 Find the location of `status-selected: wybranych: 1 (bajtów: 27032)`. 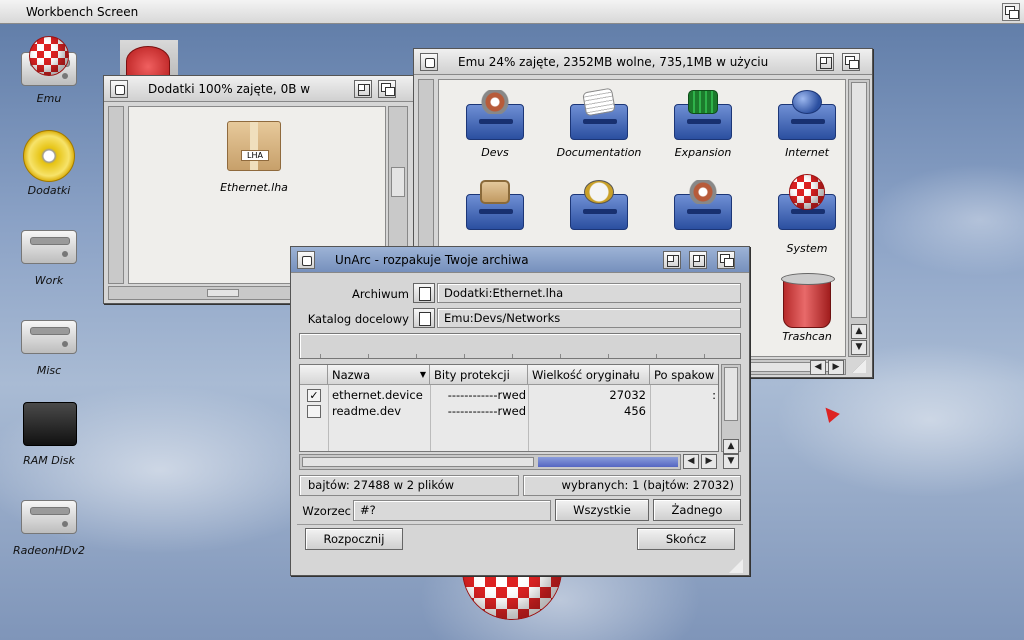

status-selected: wybranych: 1 (bajtów: 27032) is located at coordinates (632, 485).